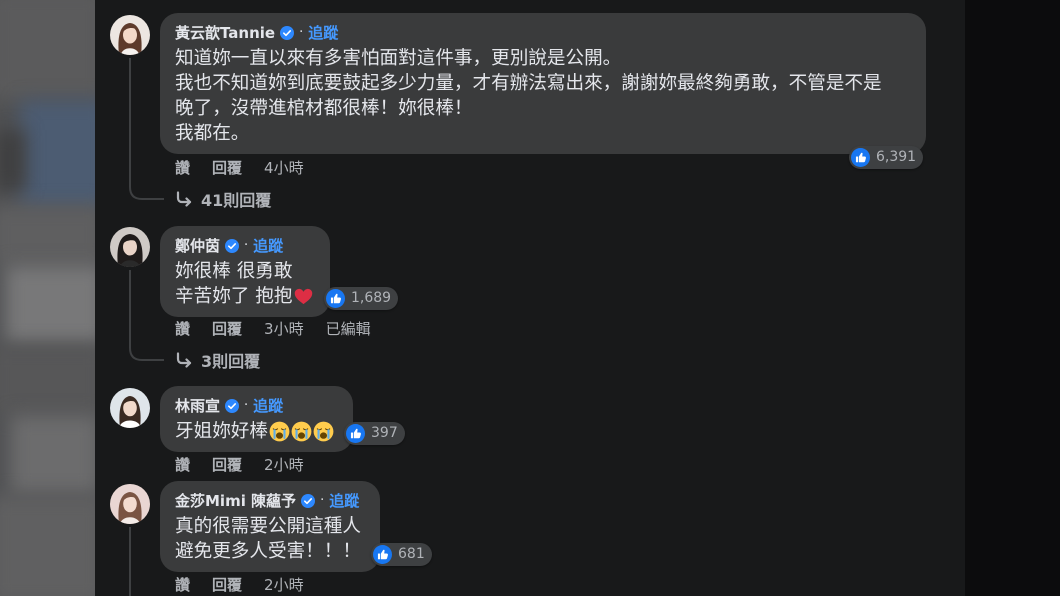 This screenshot has height=596, width=1060. I want to click on comment-body: 牙姐妳好棒, so click(256, 431).